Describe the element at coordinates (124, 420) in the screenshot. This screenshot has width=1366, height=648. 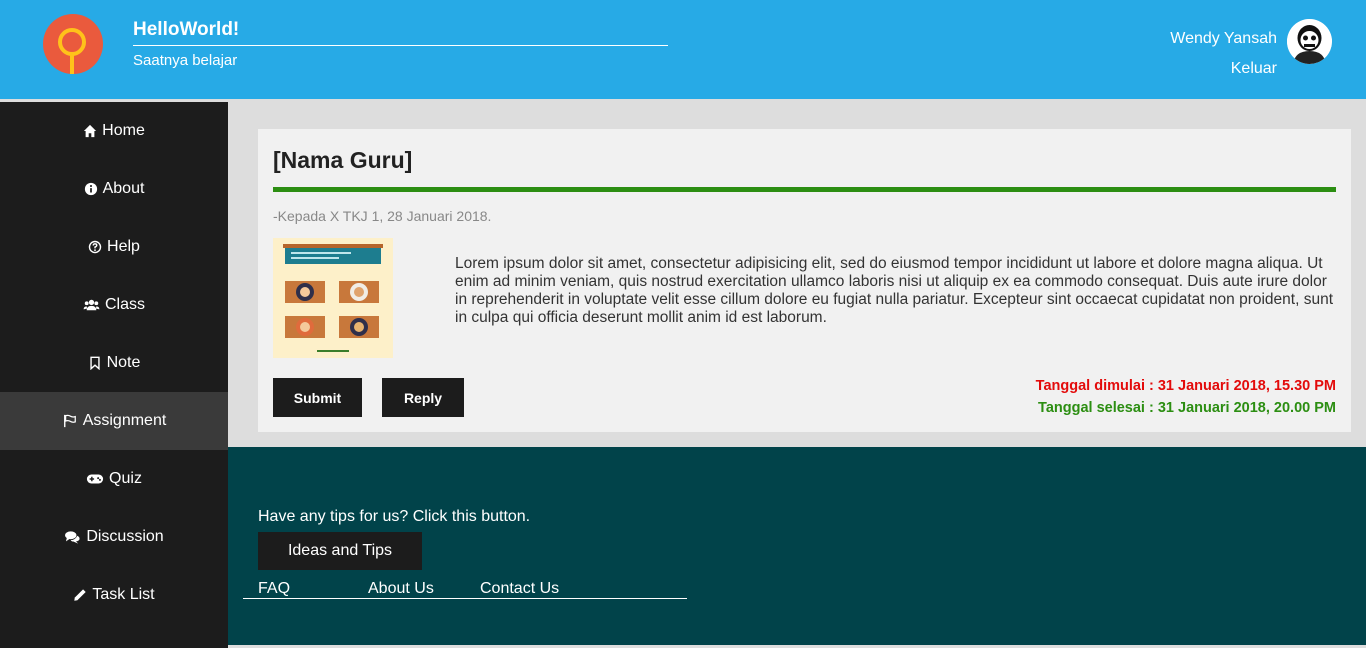
I see `sidebar-item-label: Assignment` at that location.